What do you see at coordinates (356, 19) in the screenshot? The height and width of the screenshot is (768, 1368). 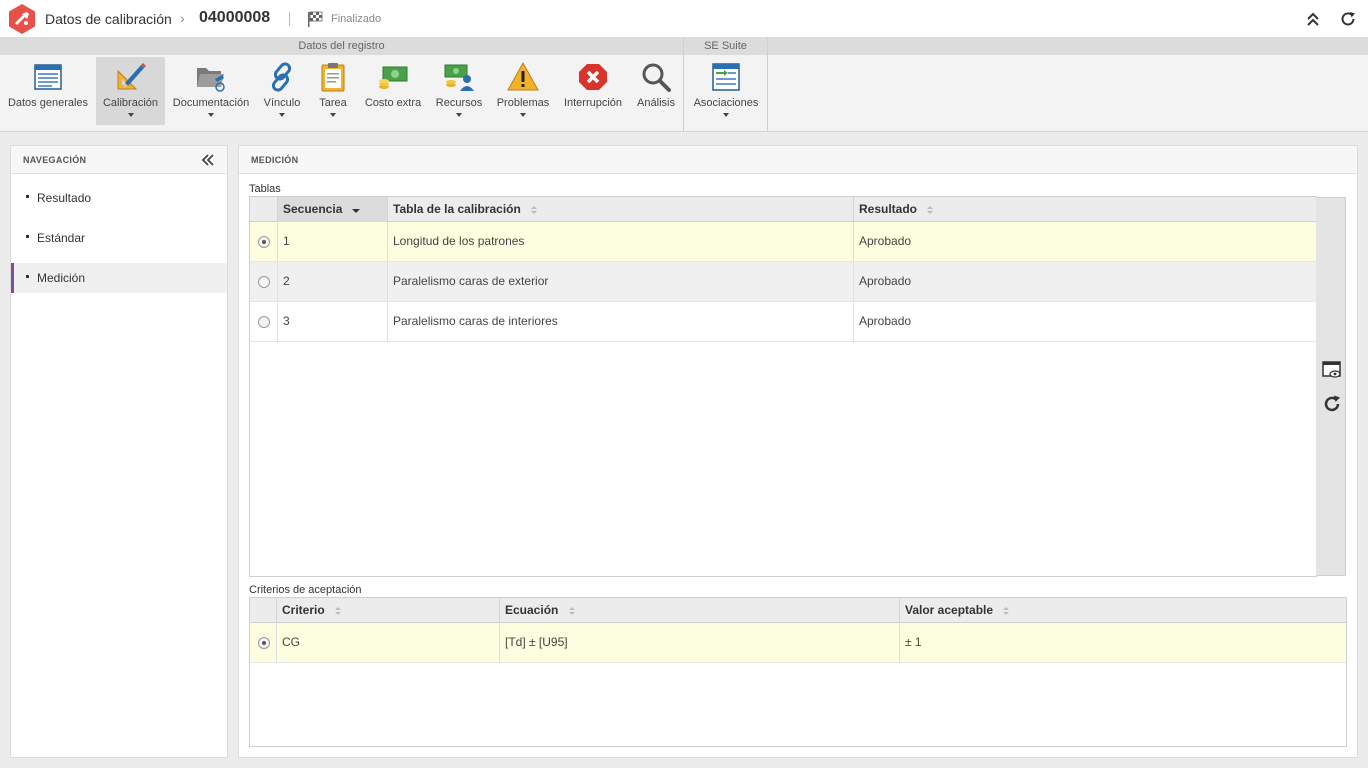 I see `status-label: Finalizado` at bounding box center [356, 19].